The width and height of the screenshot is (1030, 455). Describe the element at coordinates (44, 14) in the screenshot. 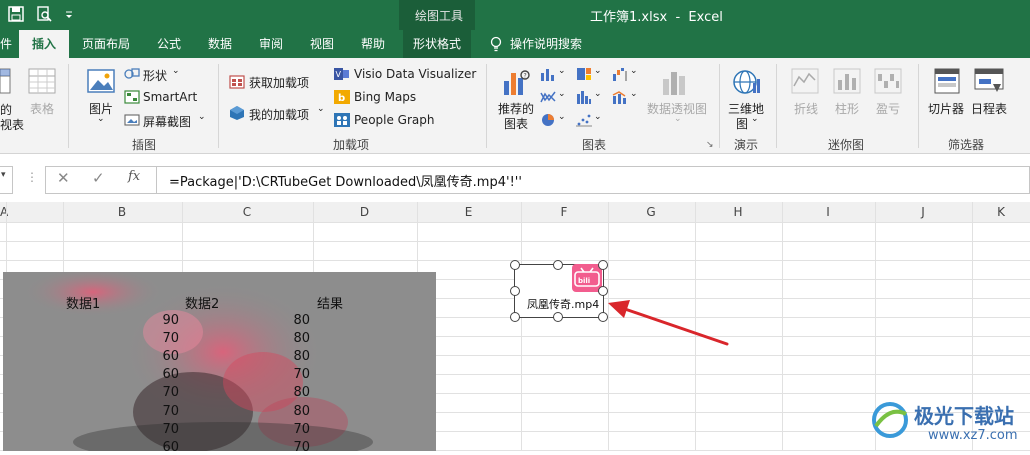

I see `print-preview-icon` at that location.